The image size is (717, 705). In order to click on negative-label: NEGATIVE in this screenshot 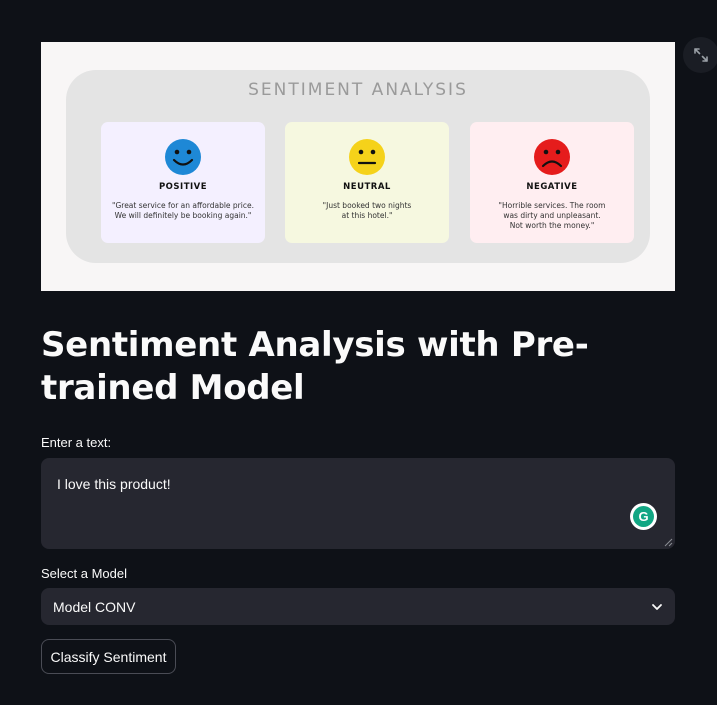, I will do `click(552, 187)`.